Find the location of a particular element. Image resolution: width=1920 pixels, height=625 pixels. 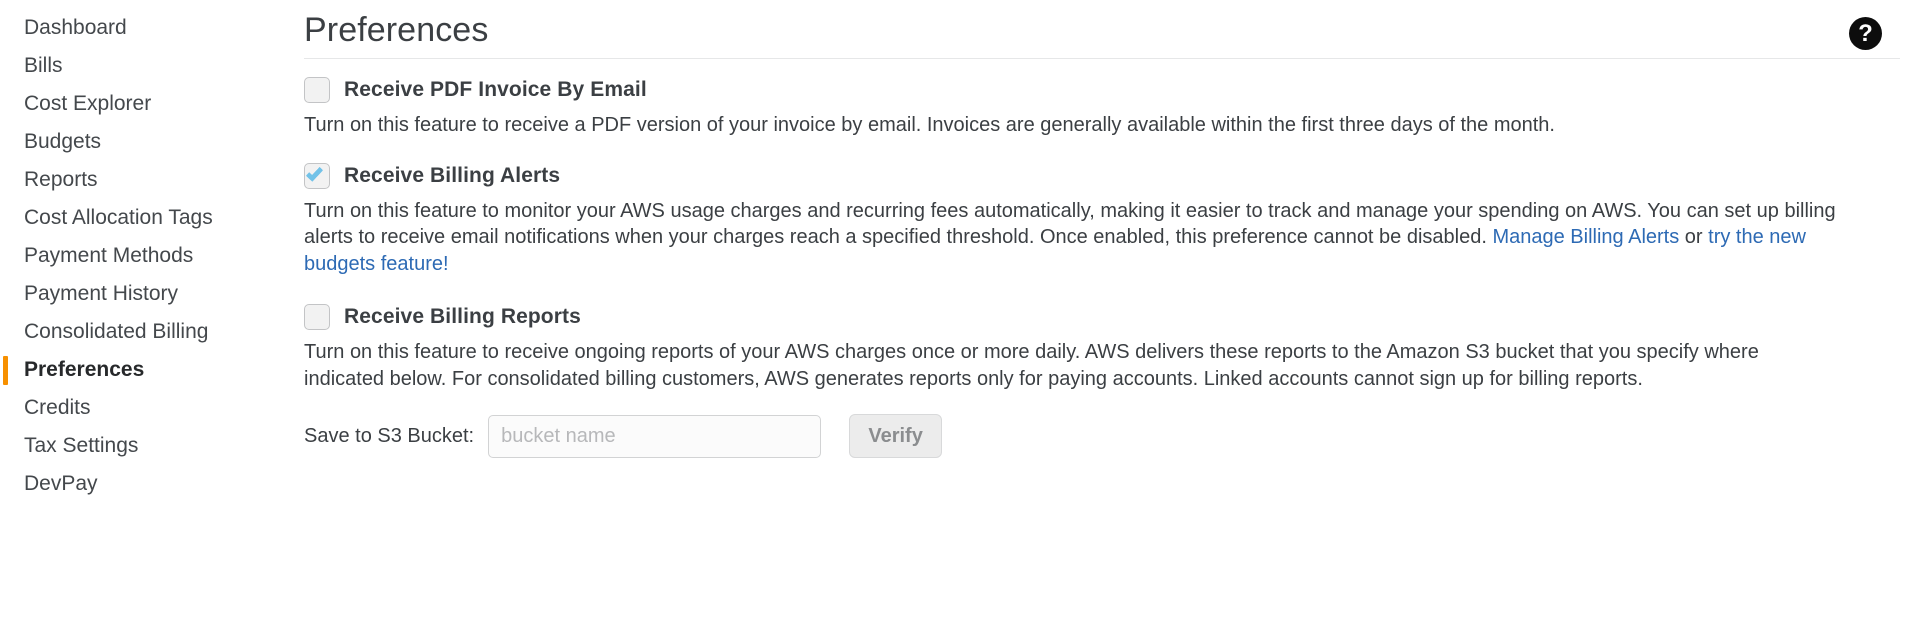

sidebar-item-label: DevPay is located at coordinates (61, 483).